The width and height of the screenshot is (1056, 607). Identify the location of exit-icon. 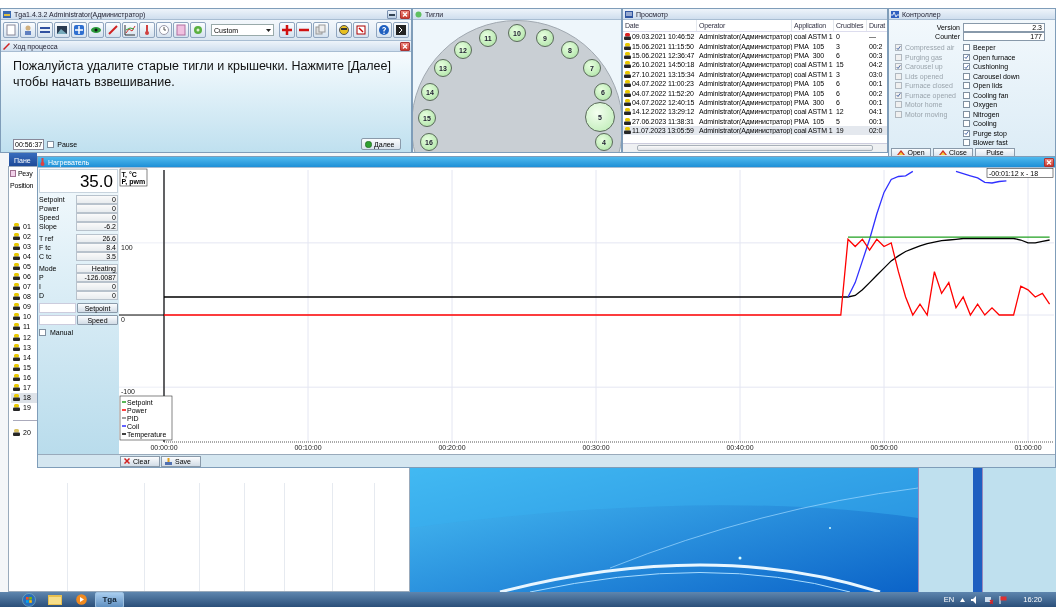
(401, 30).